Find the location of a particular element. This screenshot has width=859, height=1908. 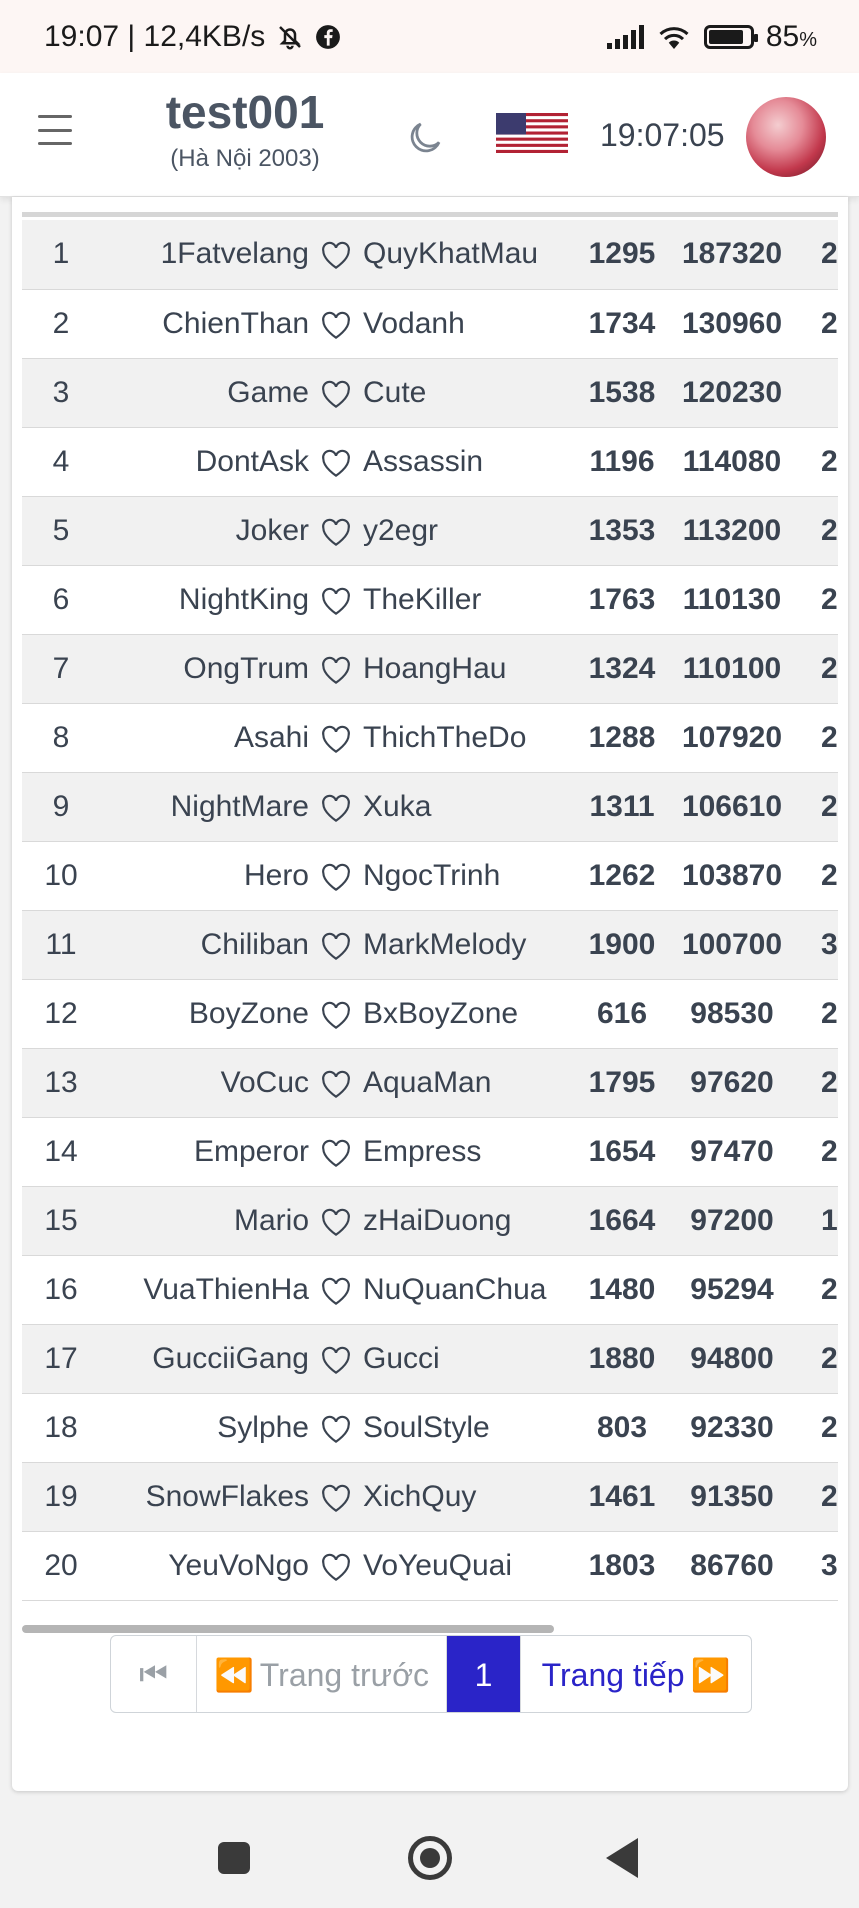

status-right: 85% is located at coordinates (711, 37).